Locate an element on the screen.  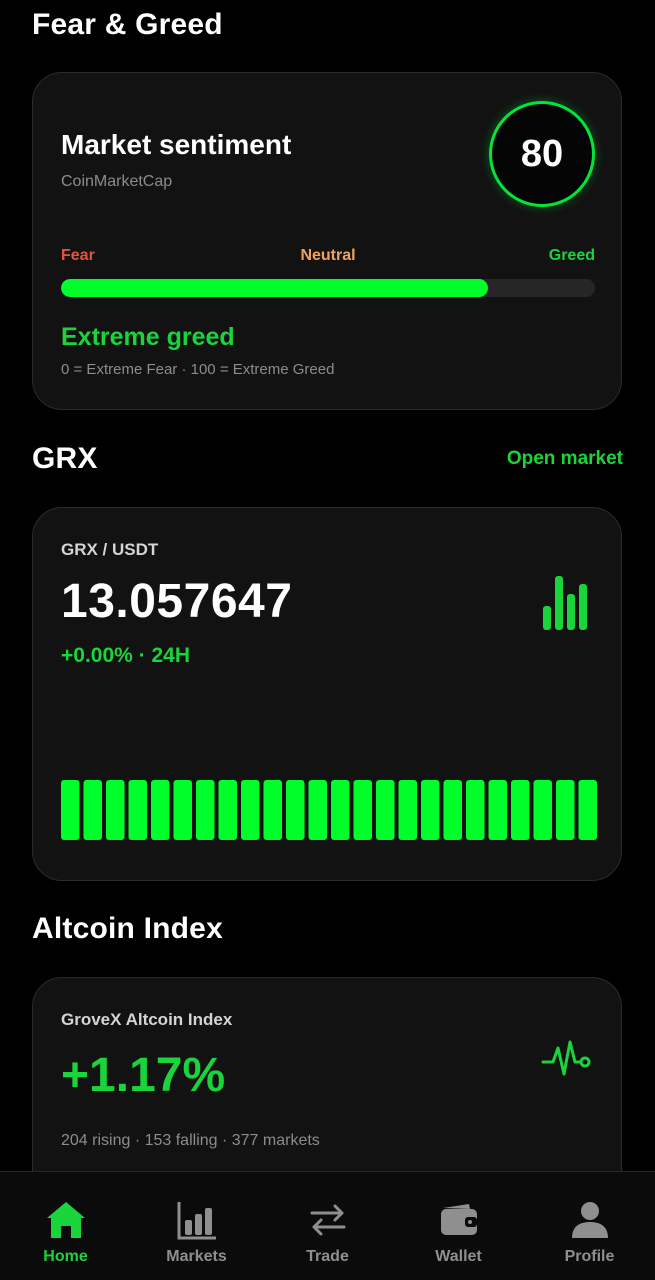
altcoin-index-stats: 204 rising · 153 falling · 377 markets is located at coordinates (190, 1140).